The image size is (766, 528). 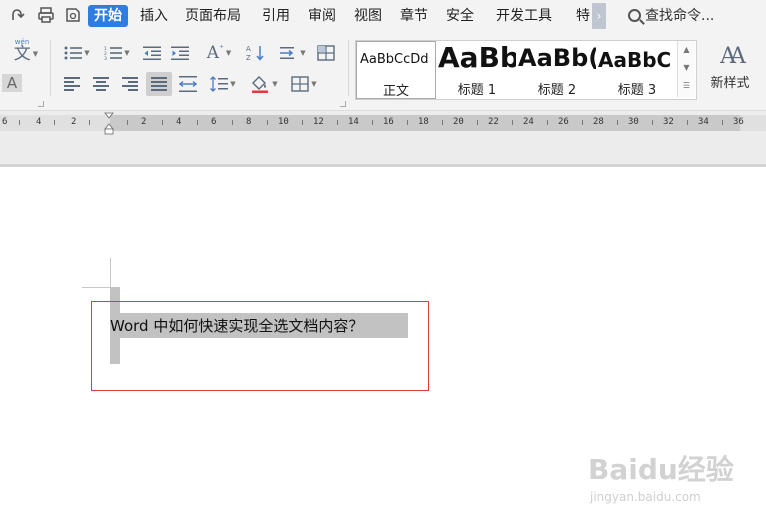 What do you see at coordinates (583, 16) in the screenshot?
I see `tab-special: 特` at bounding box center [583, 16].